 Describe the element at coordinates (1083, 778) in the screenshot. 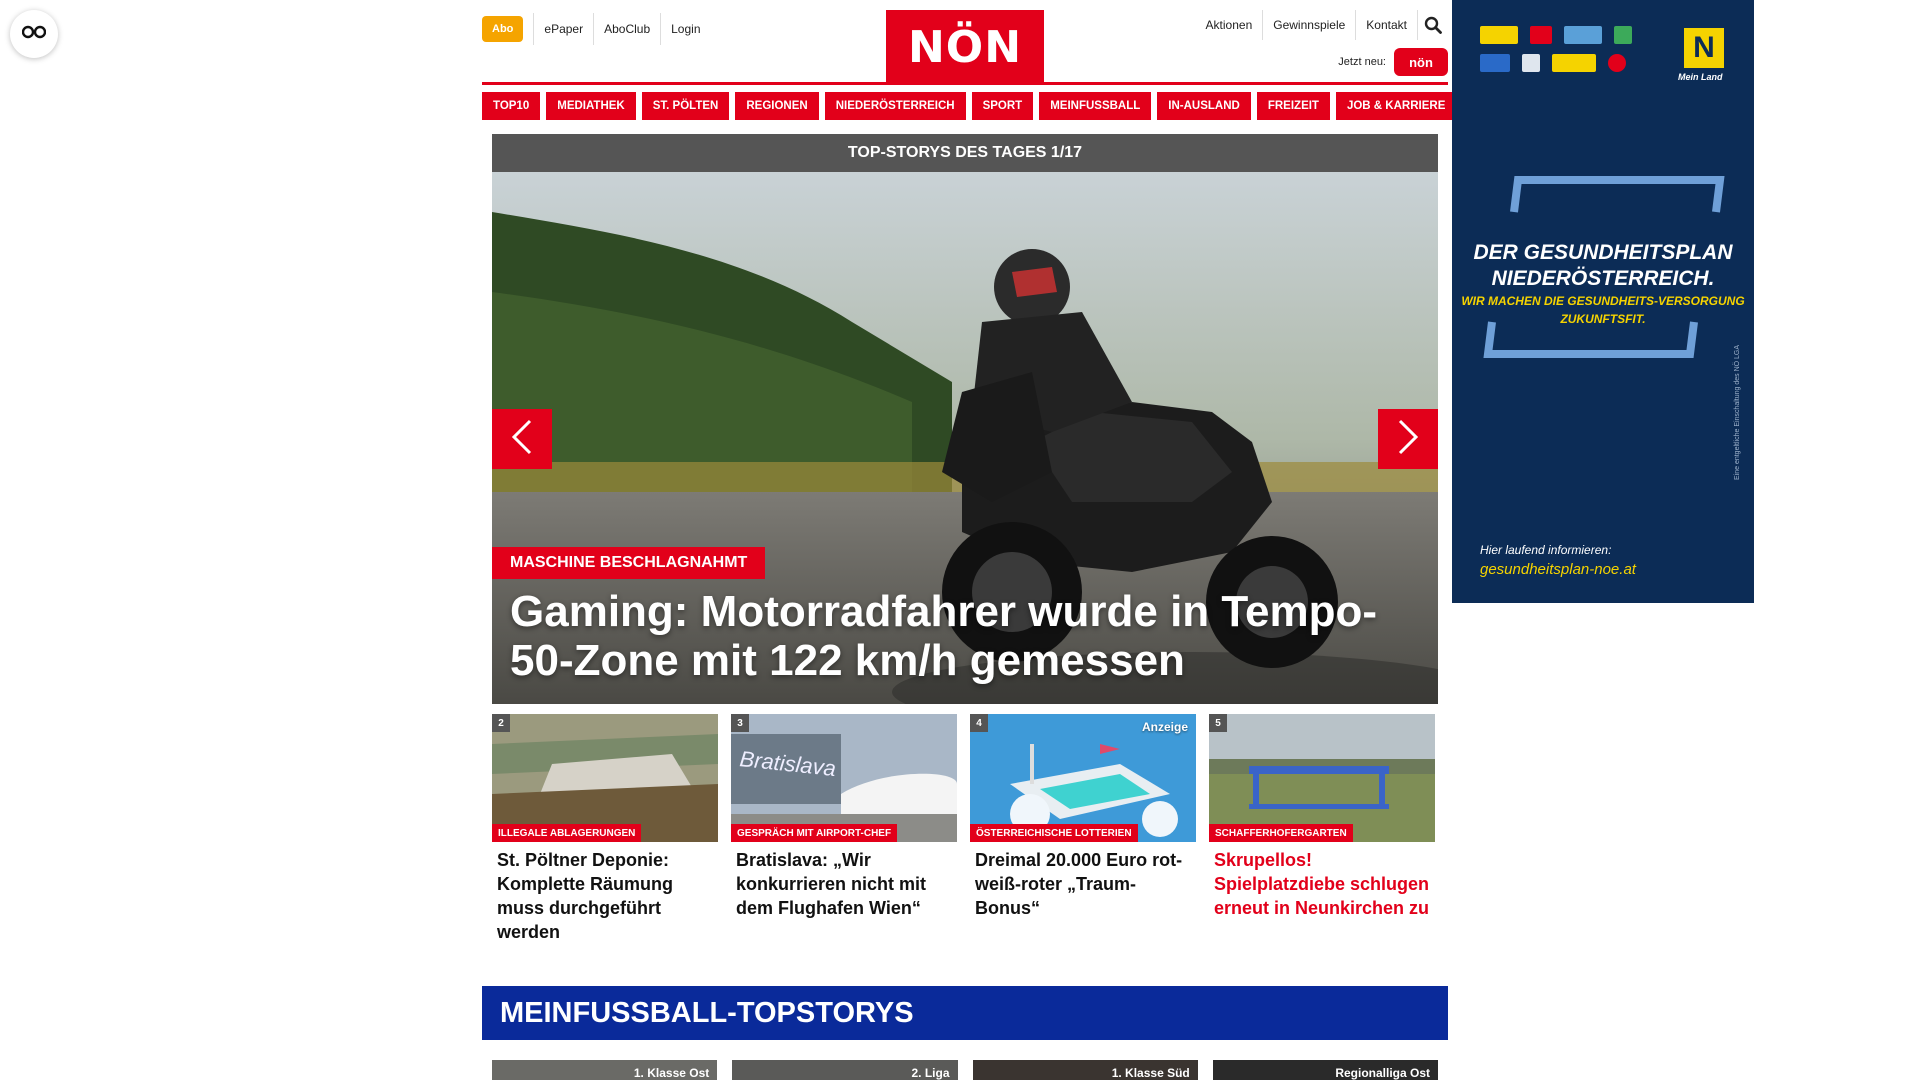

I see `card-image: 4 Anzeige ÖSTERREICHISCHE LOTTERIEN` at that location.